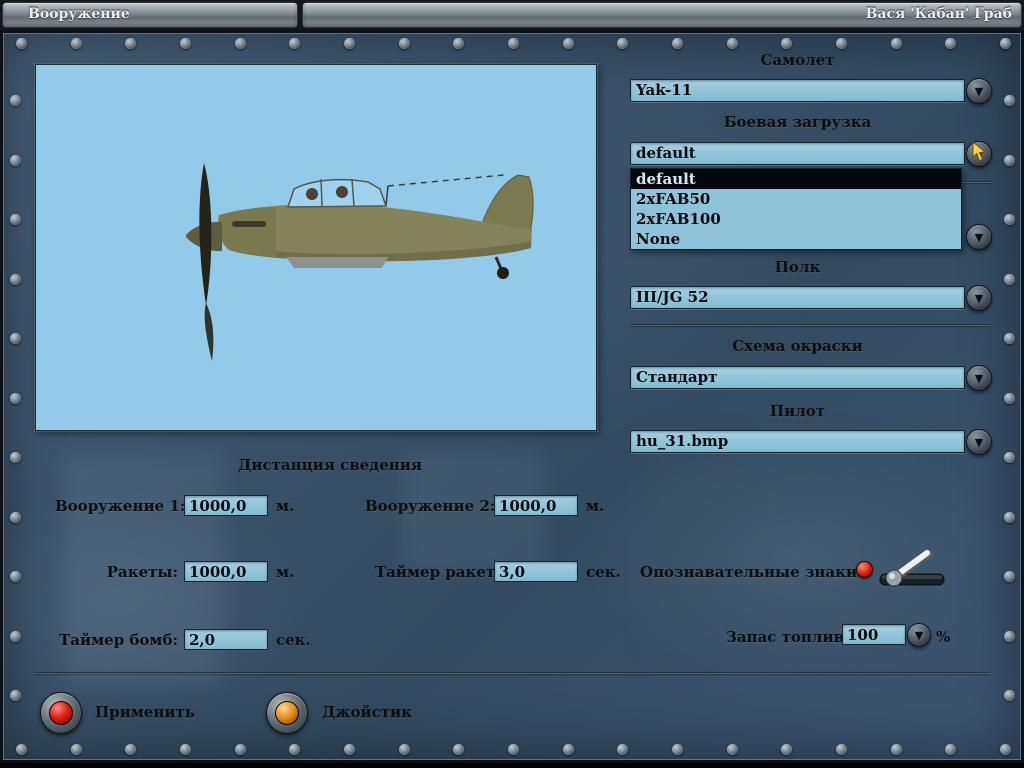 The image size is (1024, 768). I want to click on paint-scheme-label: Схема окраски, so click(797, 346).